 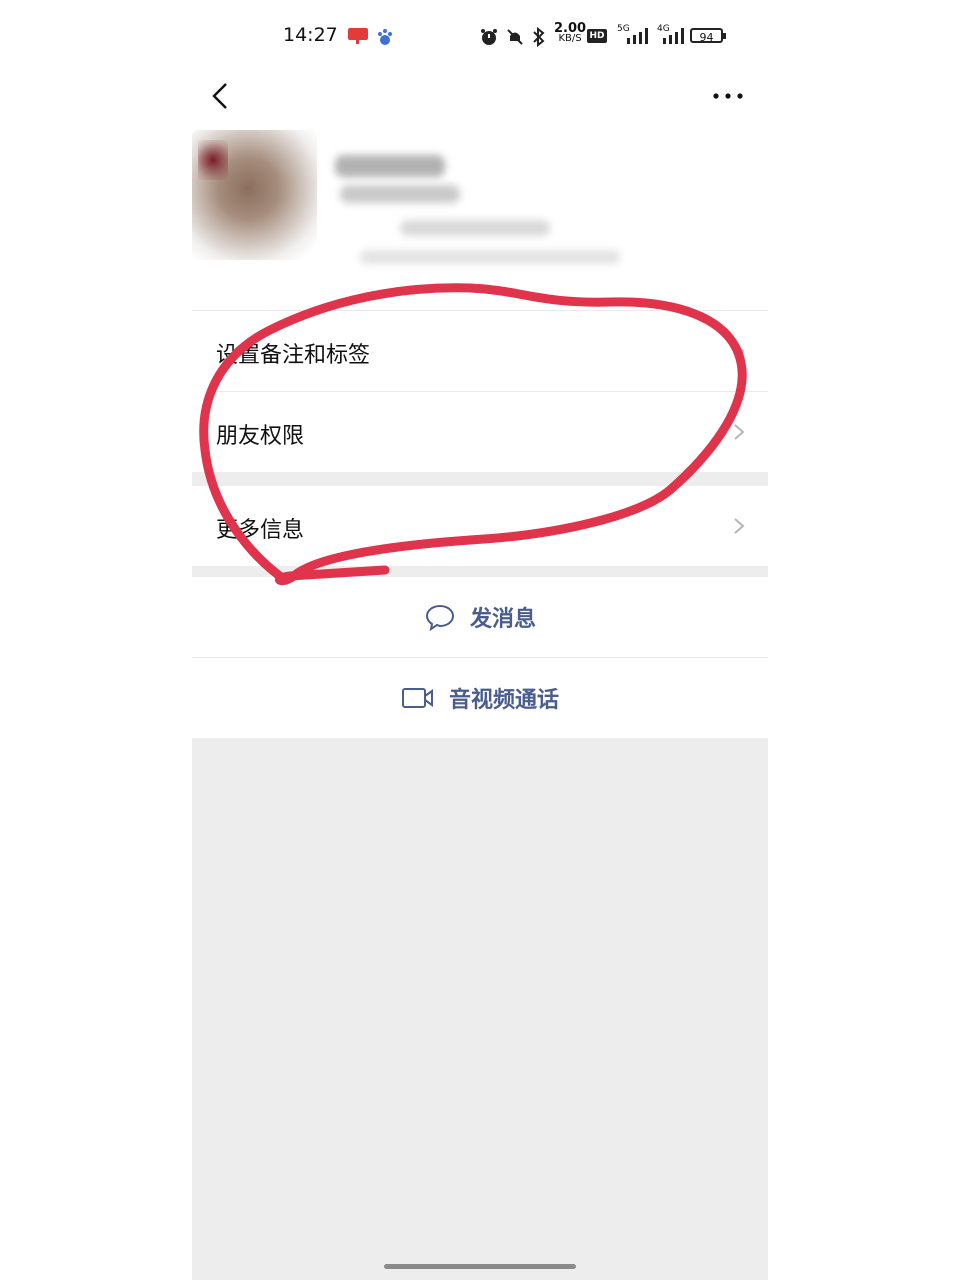 I want to click on notification-app-icon, so click(x=358, y=36).